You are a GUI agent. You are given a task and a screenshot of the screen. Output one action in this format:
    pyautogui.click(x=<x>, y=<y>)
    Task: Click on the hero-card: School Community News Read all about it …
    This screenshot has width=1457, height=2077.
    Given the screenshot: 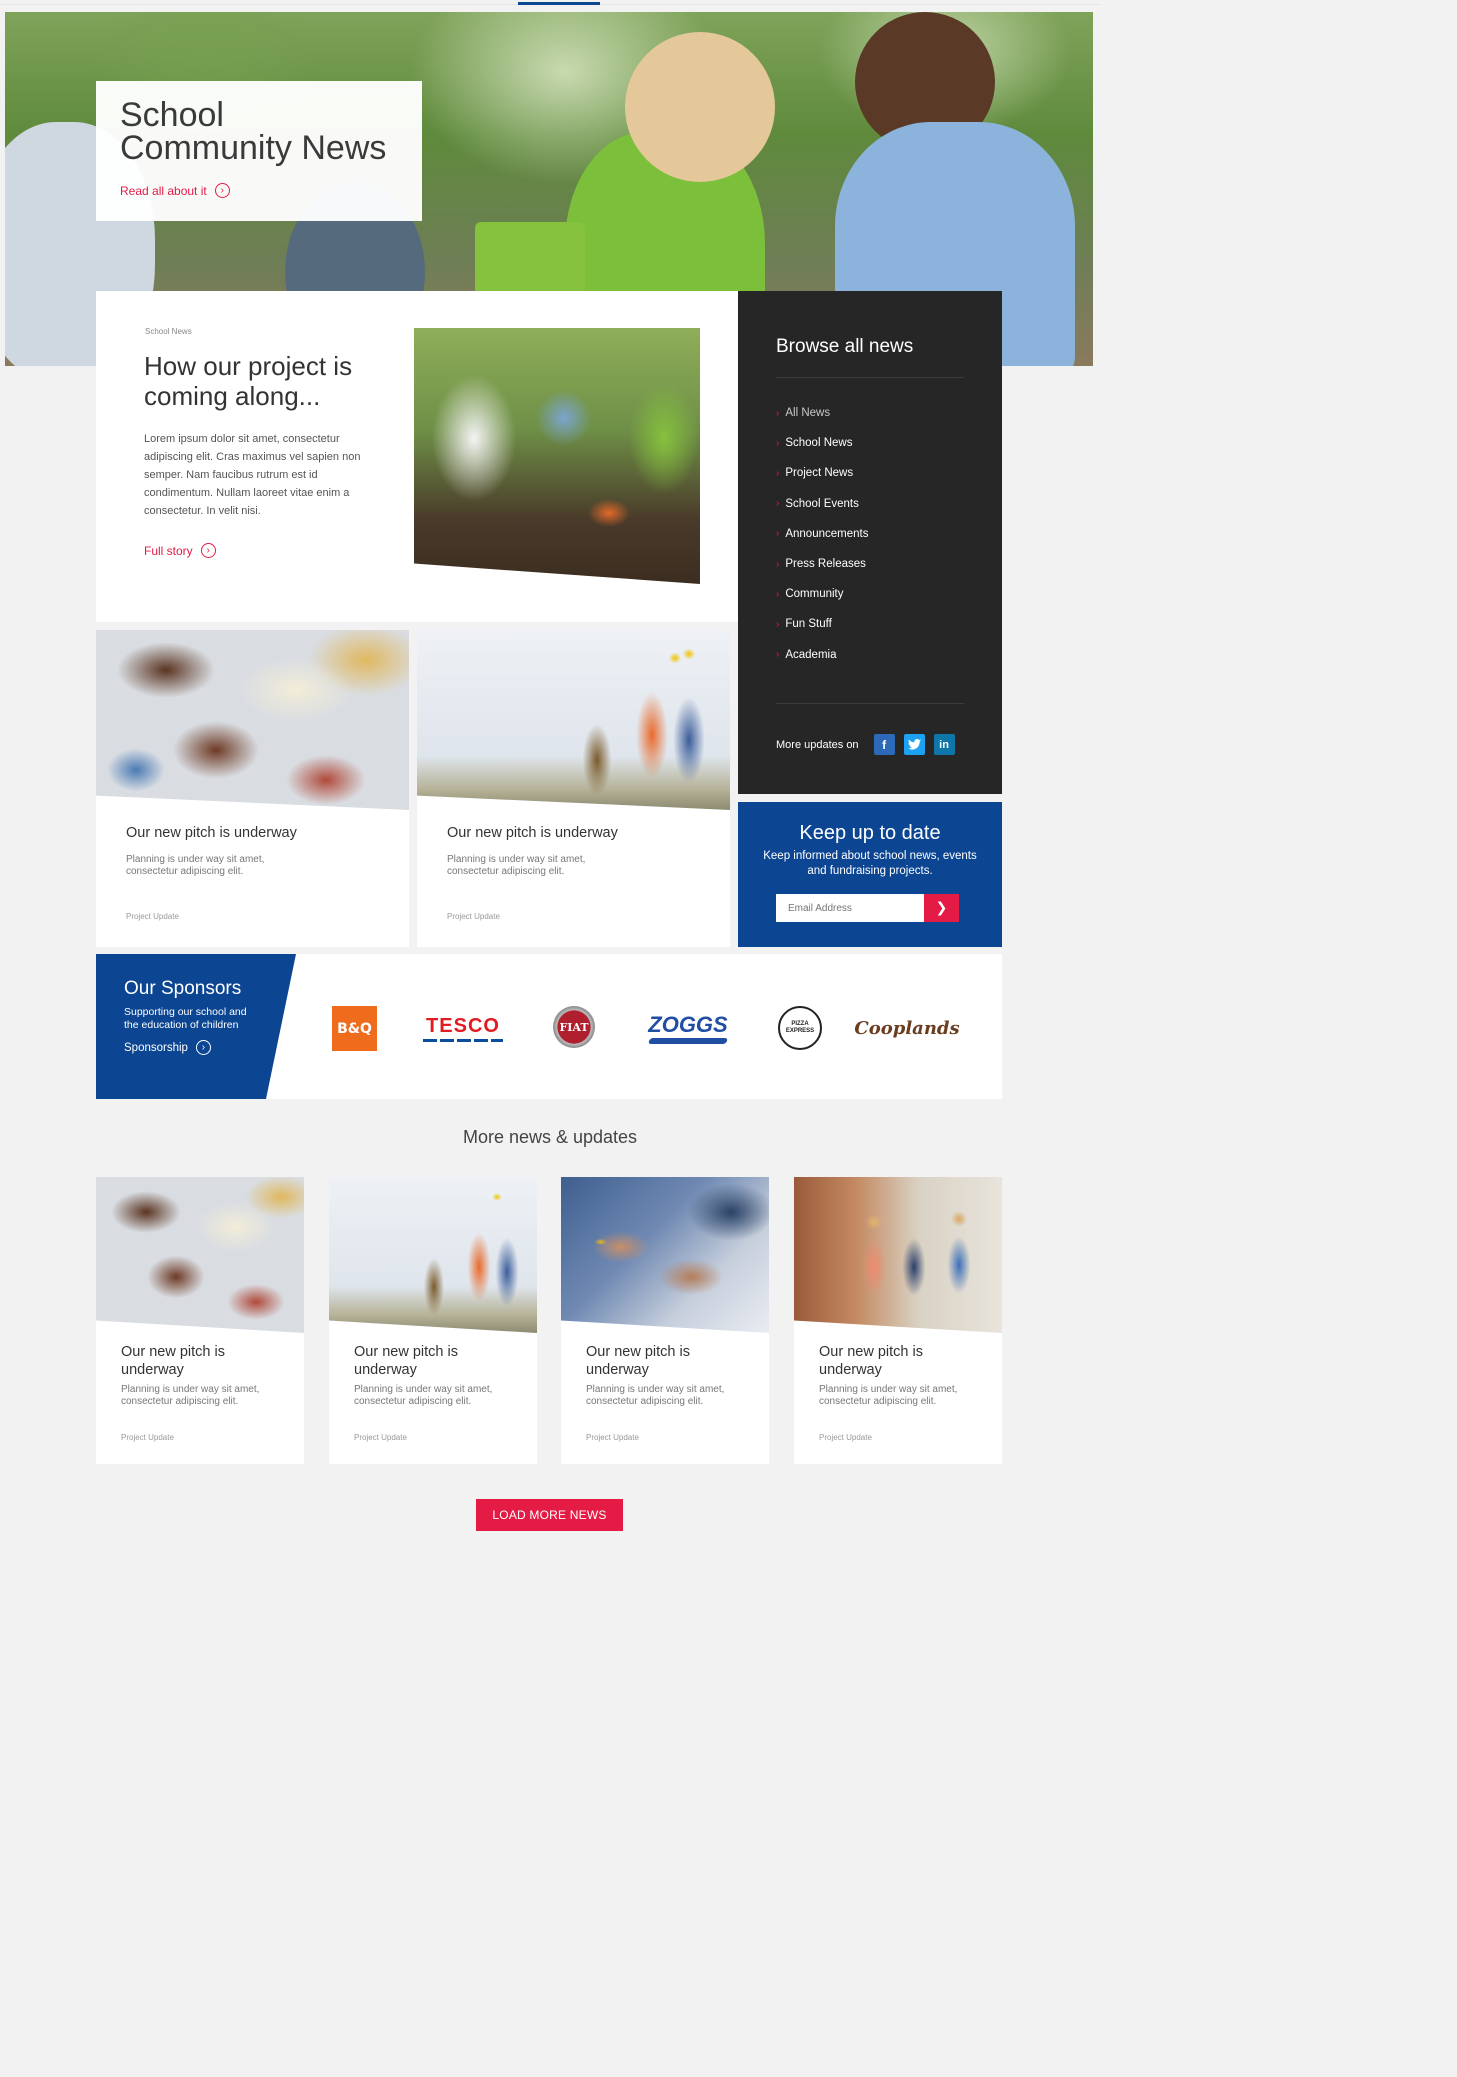 What is the action you would take?
    pyautogui.click(x=259, y=151)
    